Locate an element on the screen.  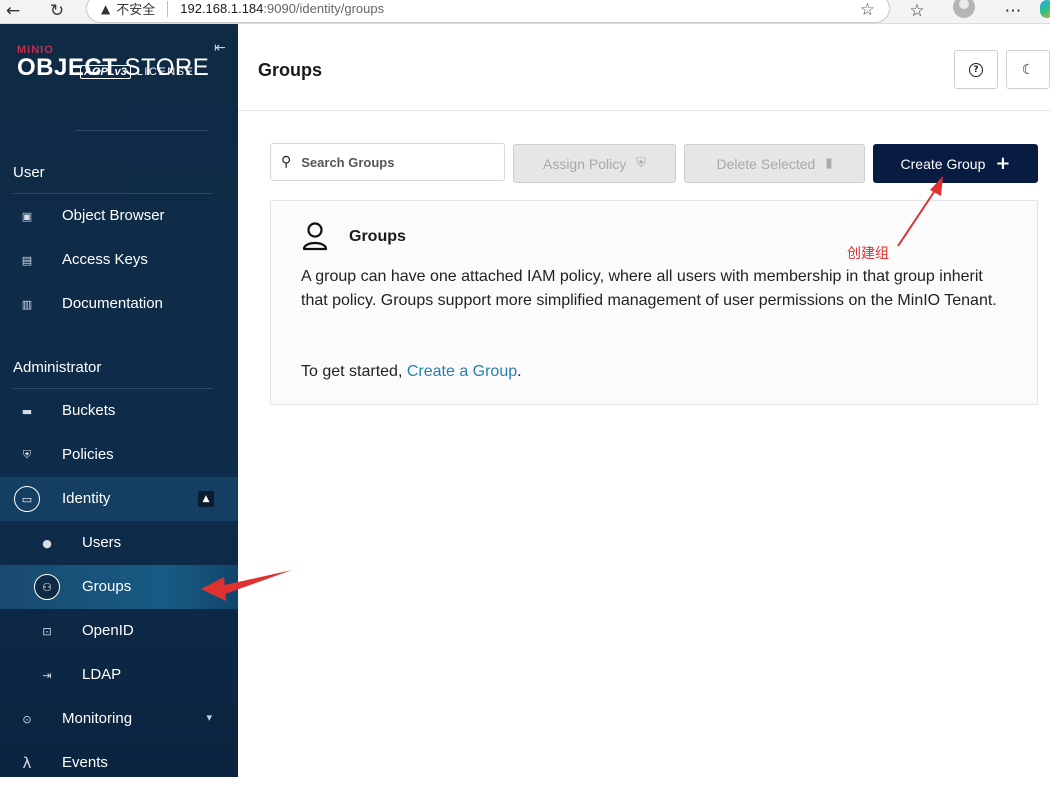
delete-selected-button: Delete Selected ▮ is located at coordinates (774, 163).